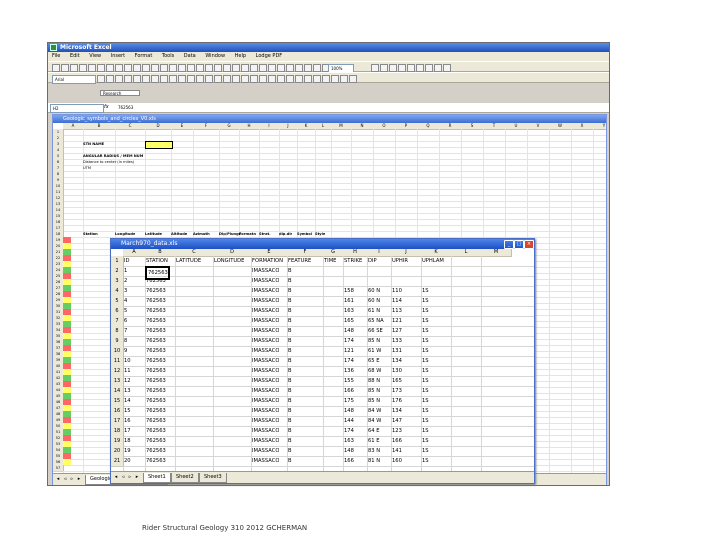 Image resolution: width=720 pixels, height=540 pixels. What do you see at coordinates (516, 126) in the screenshot?
I see `column-header: U` at bounding box center [516, 126].